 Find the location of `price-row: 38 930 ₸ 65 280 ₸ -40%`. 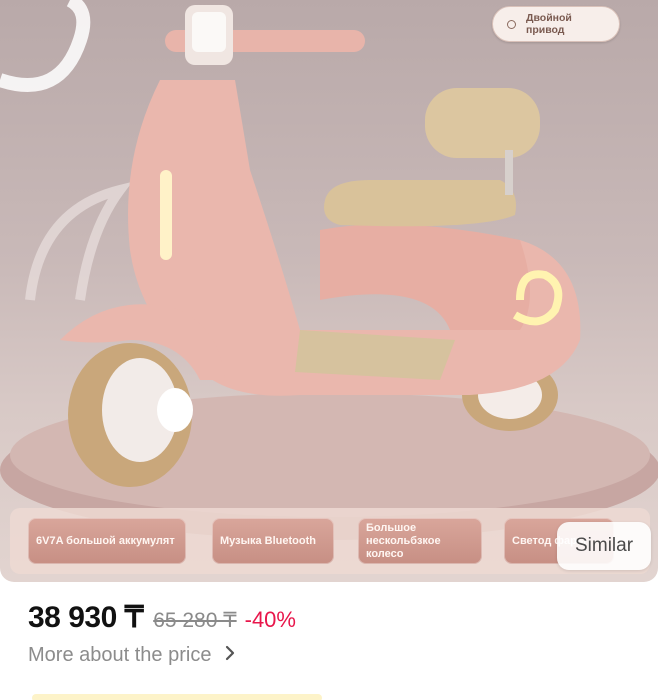

price-row: 38 930 ₸ 65 280 ₸ -40% is located at coordinates (162, 620).